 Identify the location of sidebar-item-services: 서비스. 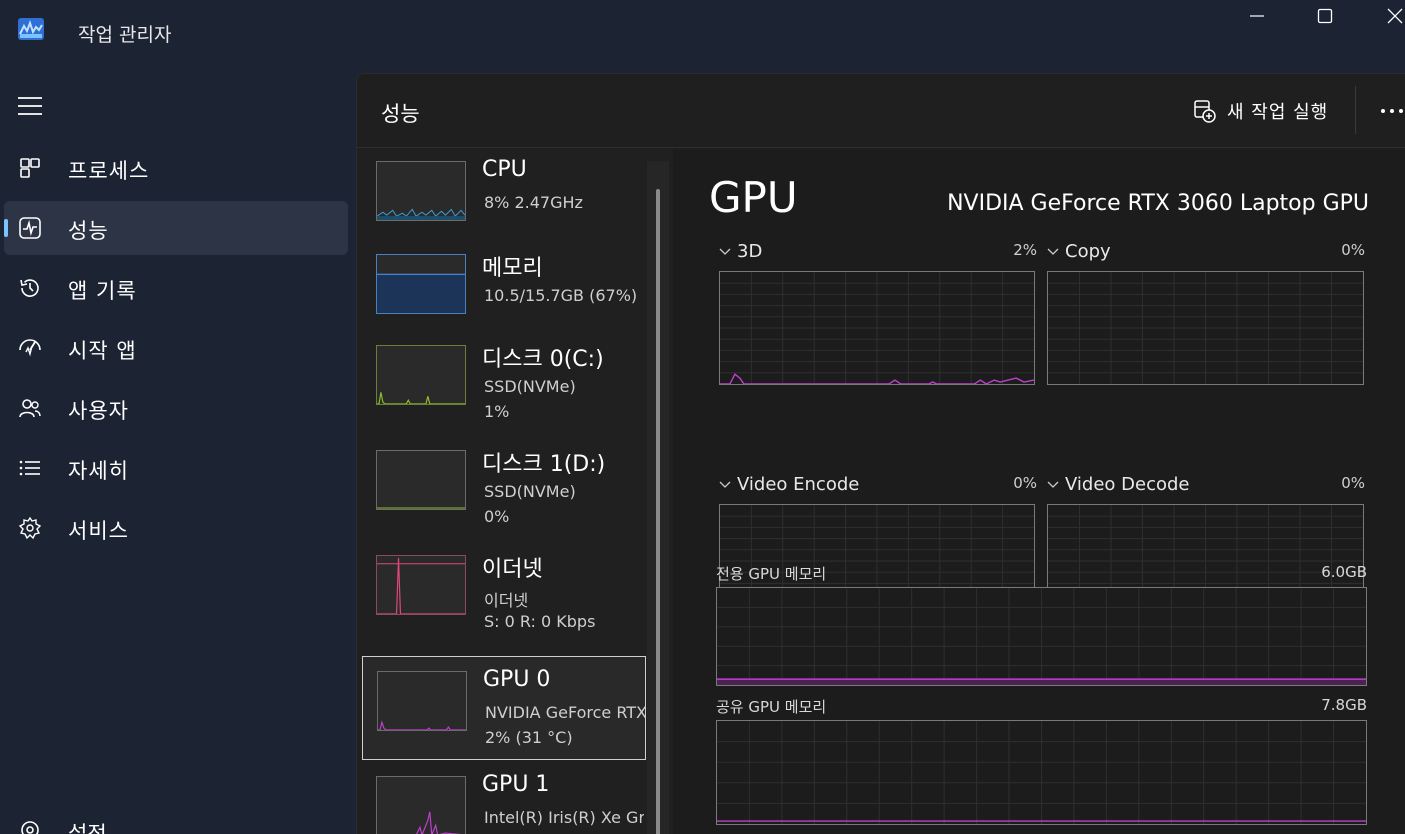
(176, 528).